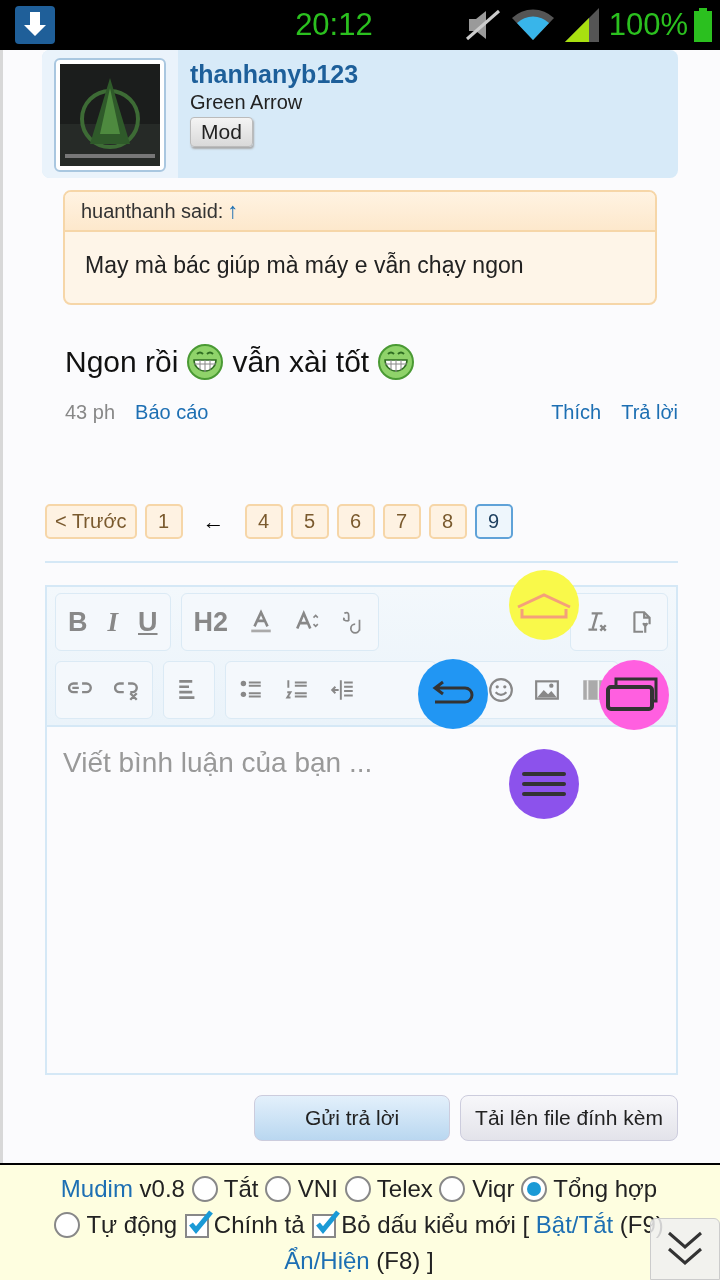  I want to click on user-title: Green Arrow, so click(246, 102).